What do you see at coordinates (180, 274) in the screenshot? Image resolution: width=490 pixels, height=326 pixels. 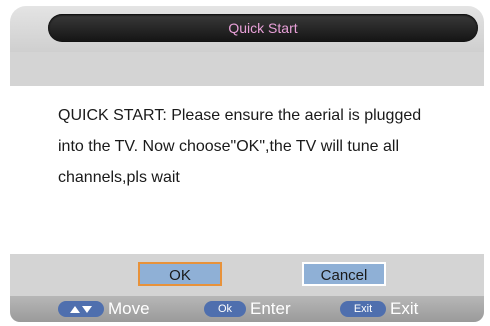 I see `ok-button: OK` at bounding box center [180, 274].